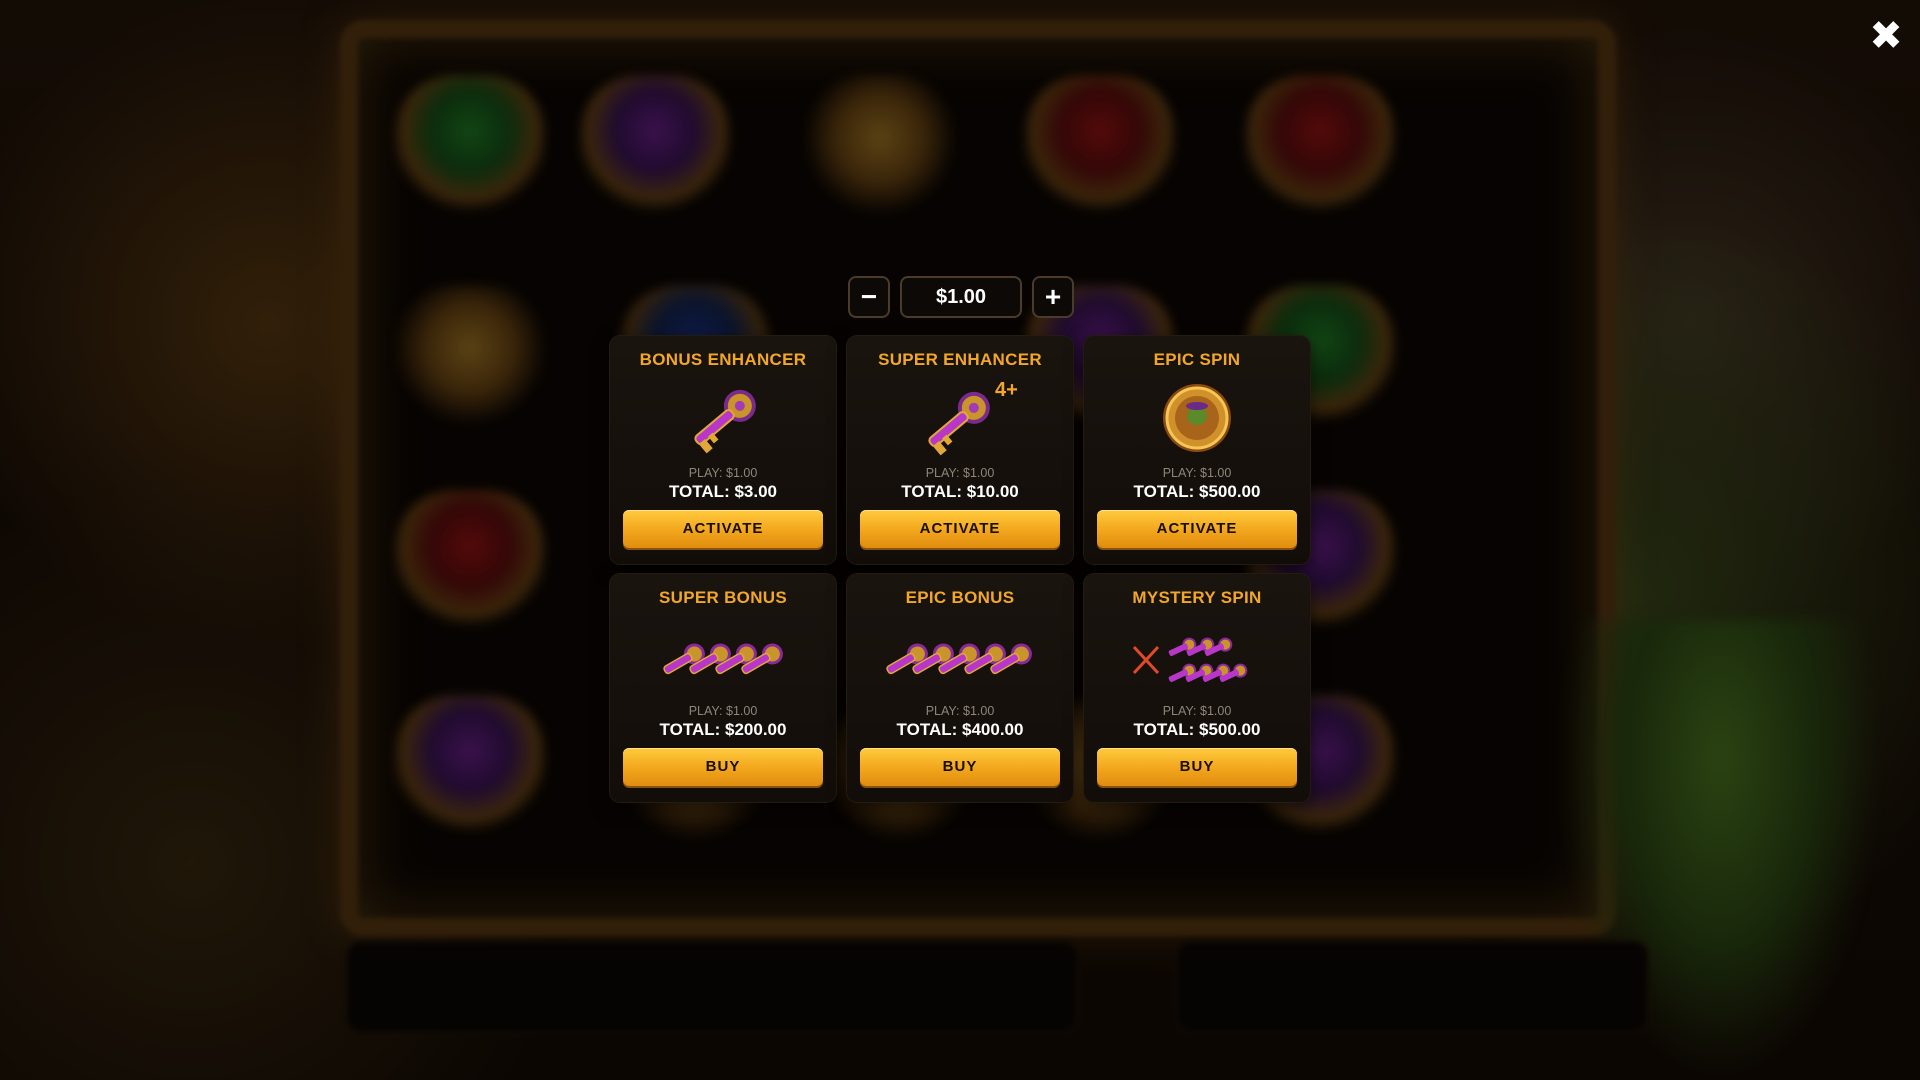 The height and width of the screenshot is (1080, 1920). I want to click on increase-bet-button: +, so click(1053, 297).